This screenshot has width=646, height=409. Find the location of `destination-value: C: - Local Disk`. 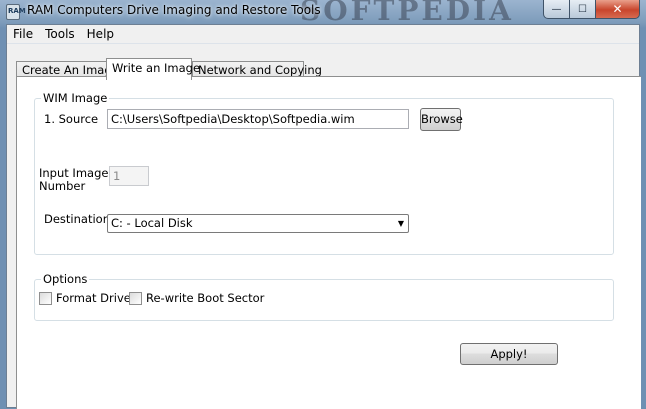

destination-value: C: - Local Disk is located at coordinates (152, 223).